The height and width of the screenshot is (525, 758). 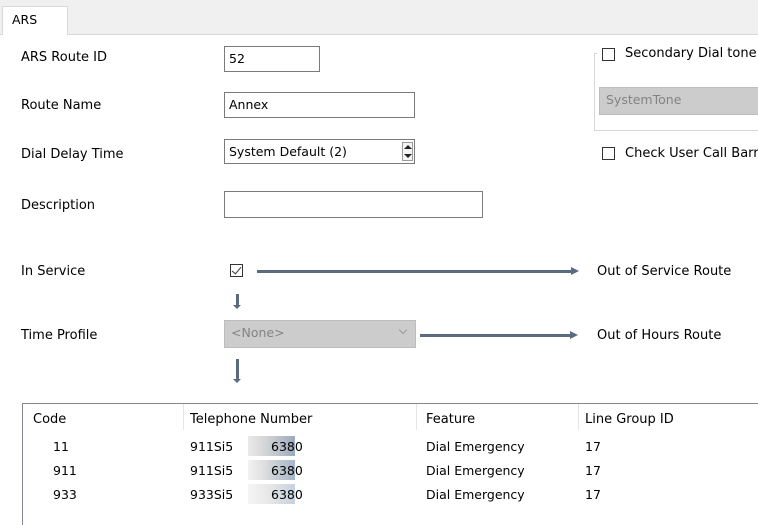 I want to click on cell-code: 11, so click(x=61, y=446).